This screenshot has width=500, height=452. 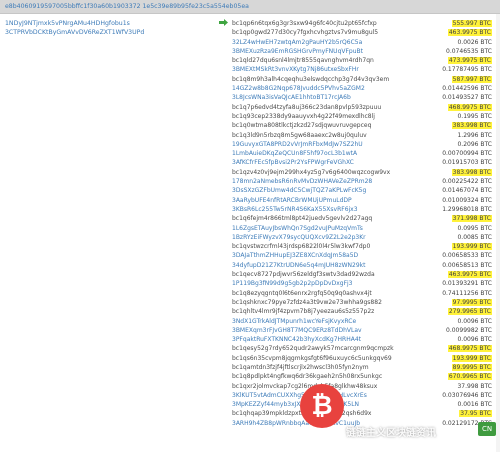 I want to click on output-amount: 463.9975 BTC, so click(x=469, y=32).